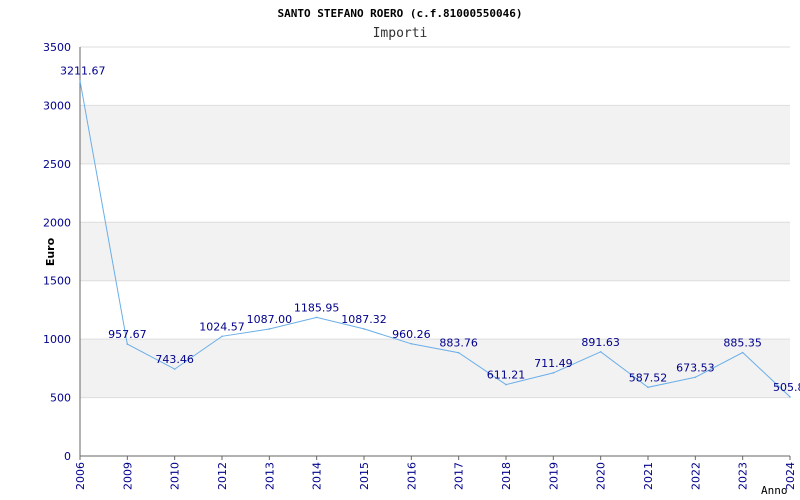 This screenshot has width=800, height=500. Describe the element at coordinates (57, 105) in the screenshot. I see `y-tick-label: 3000` at that location.